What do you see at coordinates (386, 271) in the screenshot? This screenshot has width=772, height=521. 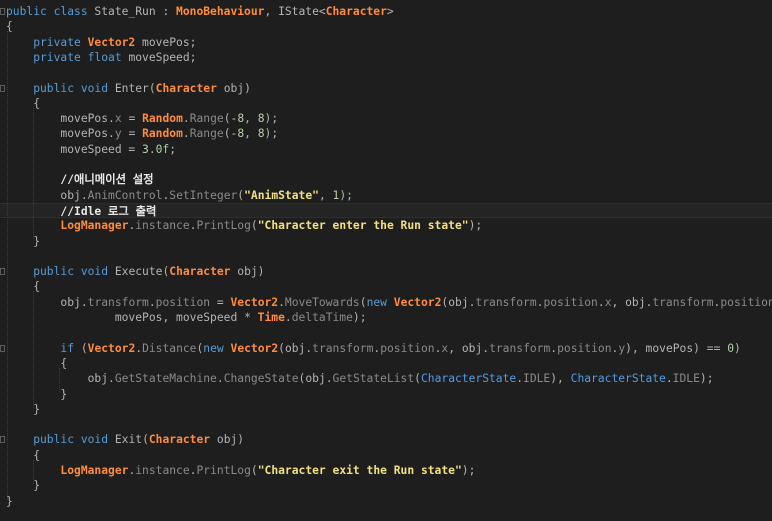 I see `code-line: public void Execute(Character obj)` at bounding box center [386, 271].